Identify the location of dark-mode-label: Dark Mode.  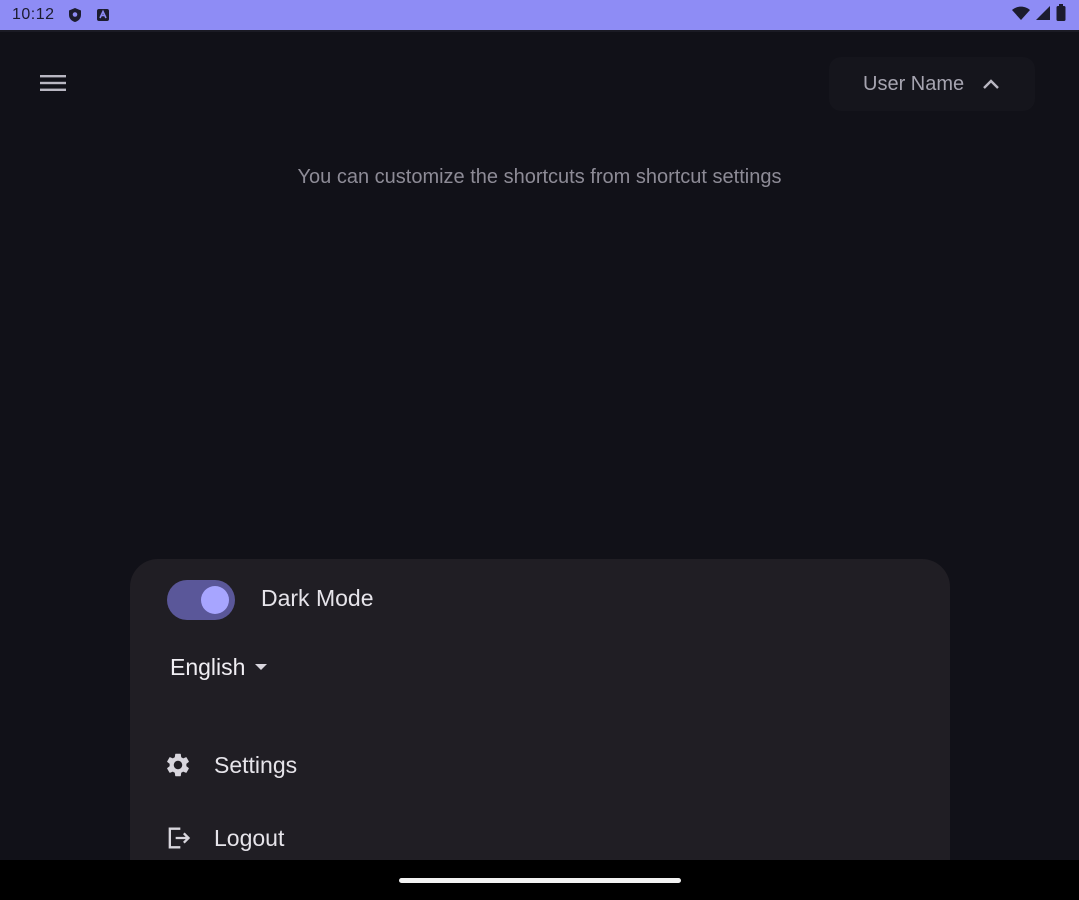
(317, 598).